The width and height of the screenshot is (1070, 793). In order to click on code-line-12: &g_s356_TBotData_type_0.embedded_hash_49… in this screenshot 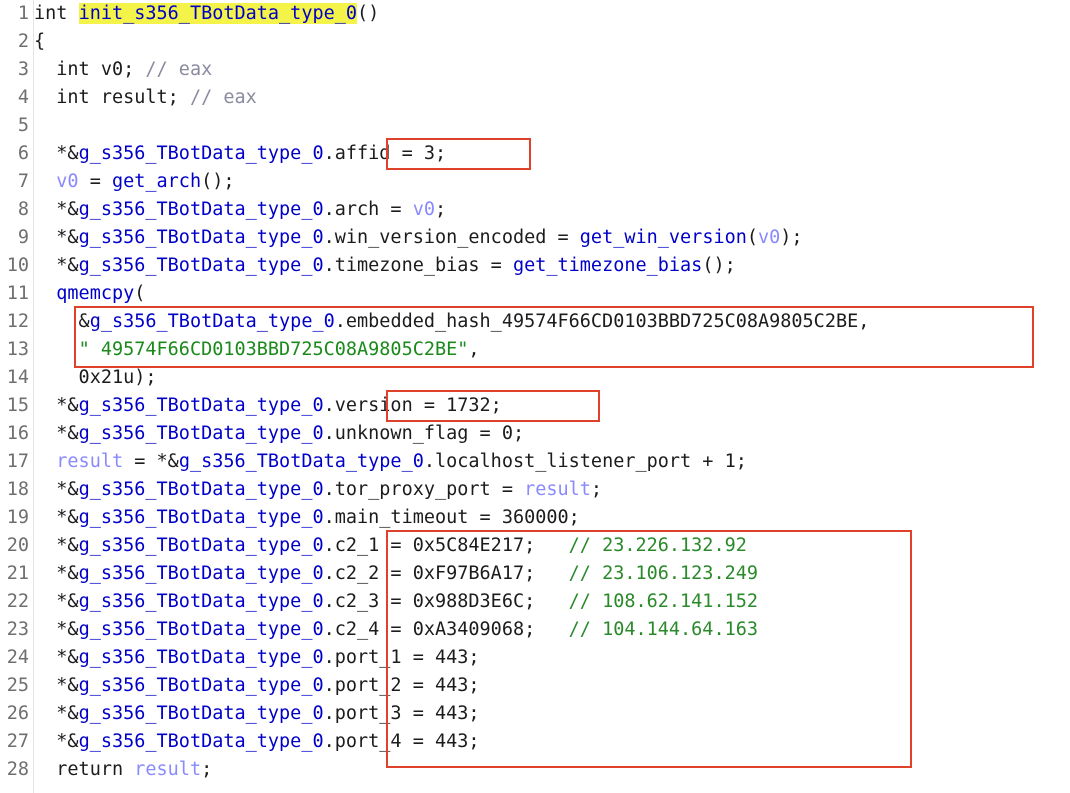, I will do `click(452, 322)`.